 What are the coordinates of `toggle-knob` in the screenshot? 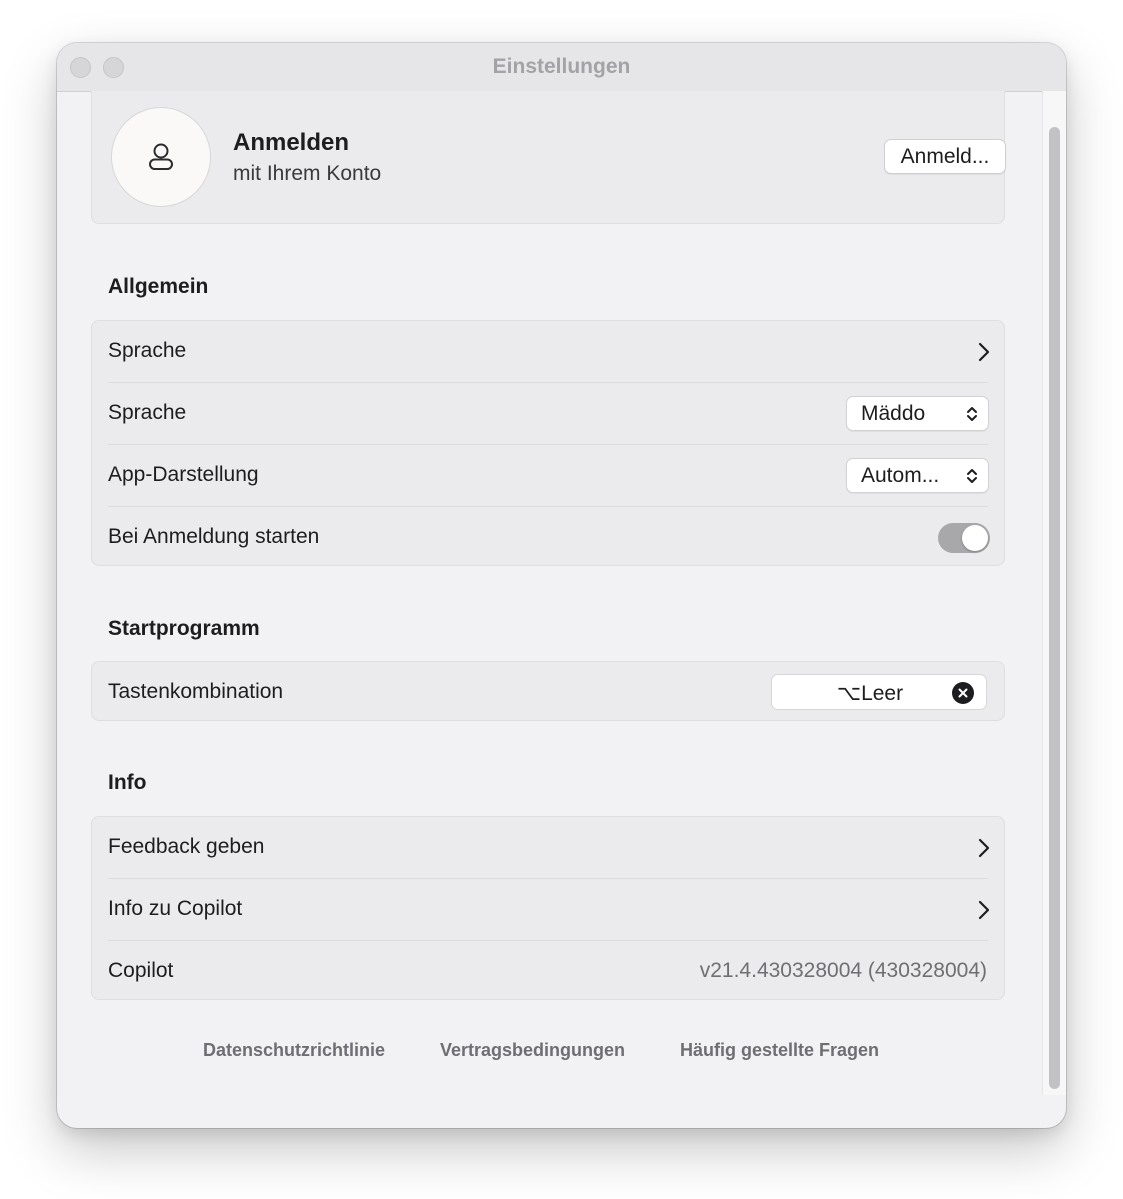 It's located at (975, 538).